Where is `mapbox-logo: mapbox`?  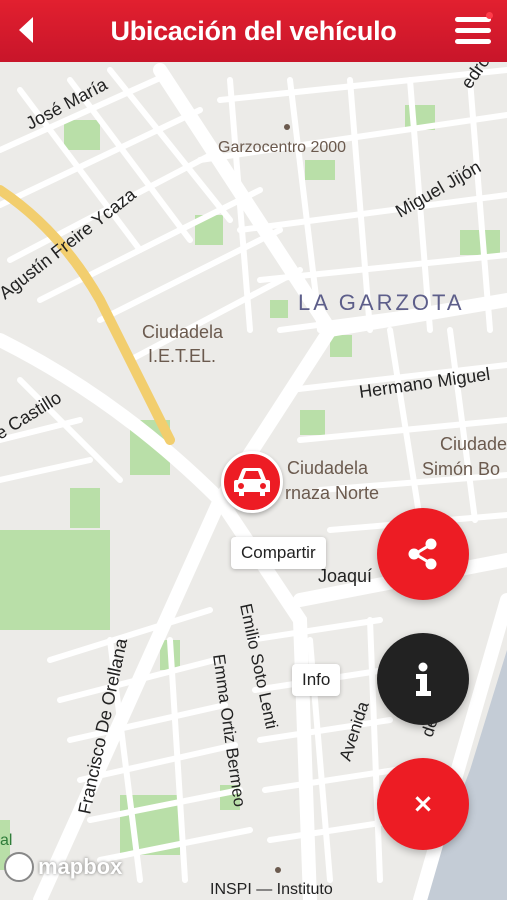
mapbox-logo: mapbox is located at coordinates (63, 867).